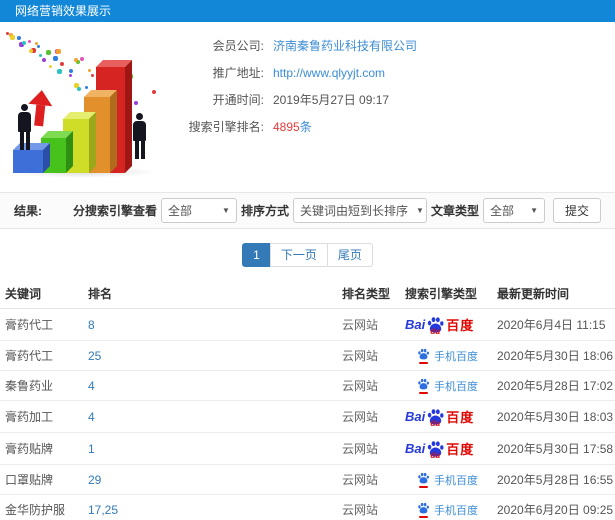  I want to click on table-row: 膏药贴牌 1 云网站 Bai du 百度 2020年5月30日 17:58, so click(307, 448).